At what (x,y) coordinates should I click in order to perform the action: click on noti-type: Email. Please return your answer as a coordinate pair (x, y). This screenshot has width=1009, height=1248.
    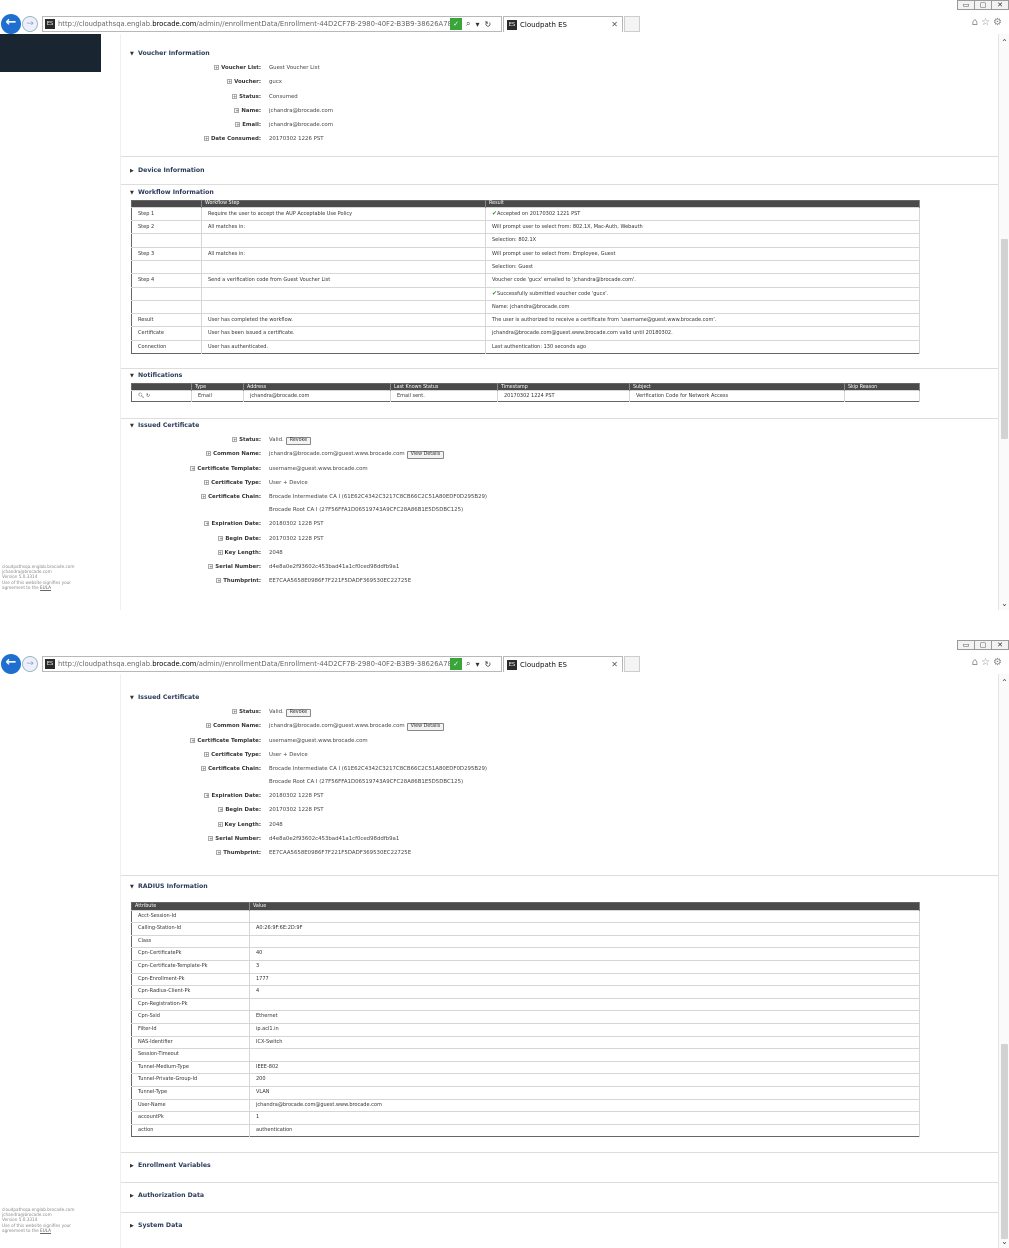
    Looking at the image, I should click on (217, 396).